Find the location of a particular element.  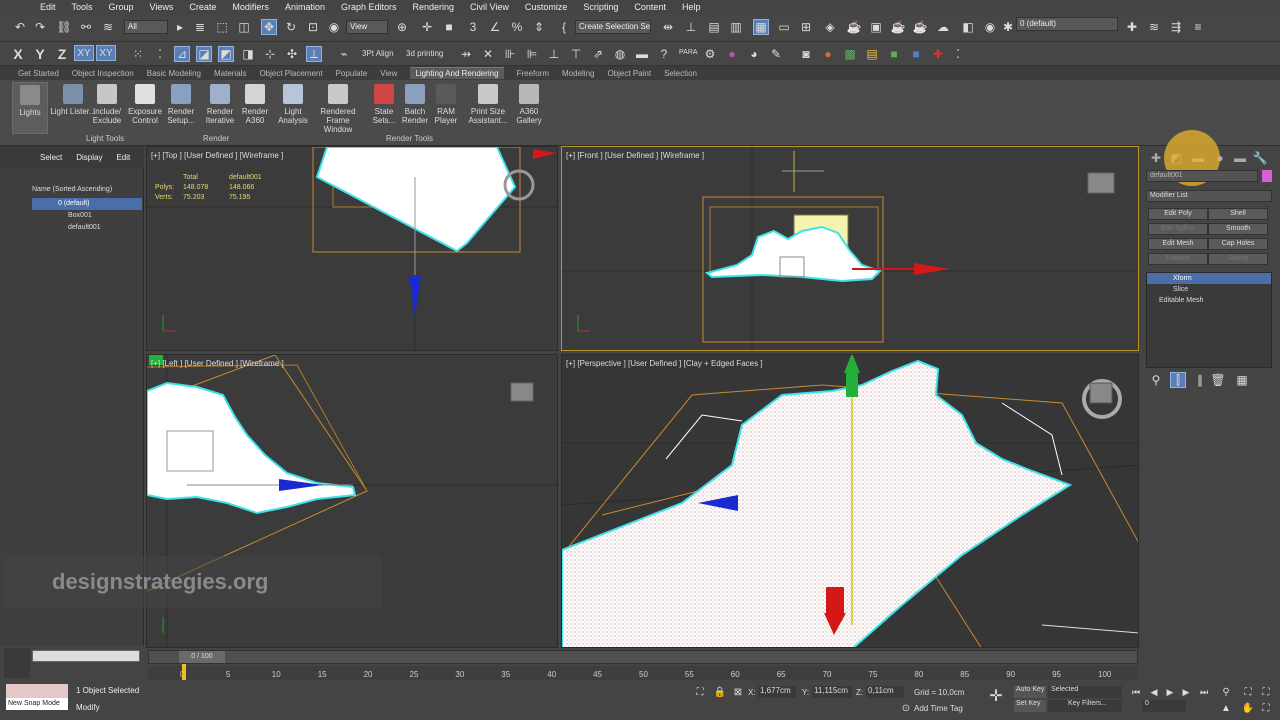

unlink-icon: ⚯ is located at coordinates (86, 27).